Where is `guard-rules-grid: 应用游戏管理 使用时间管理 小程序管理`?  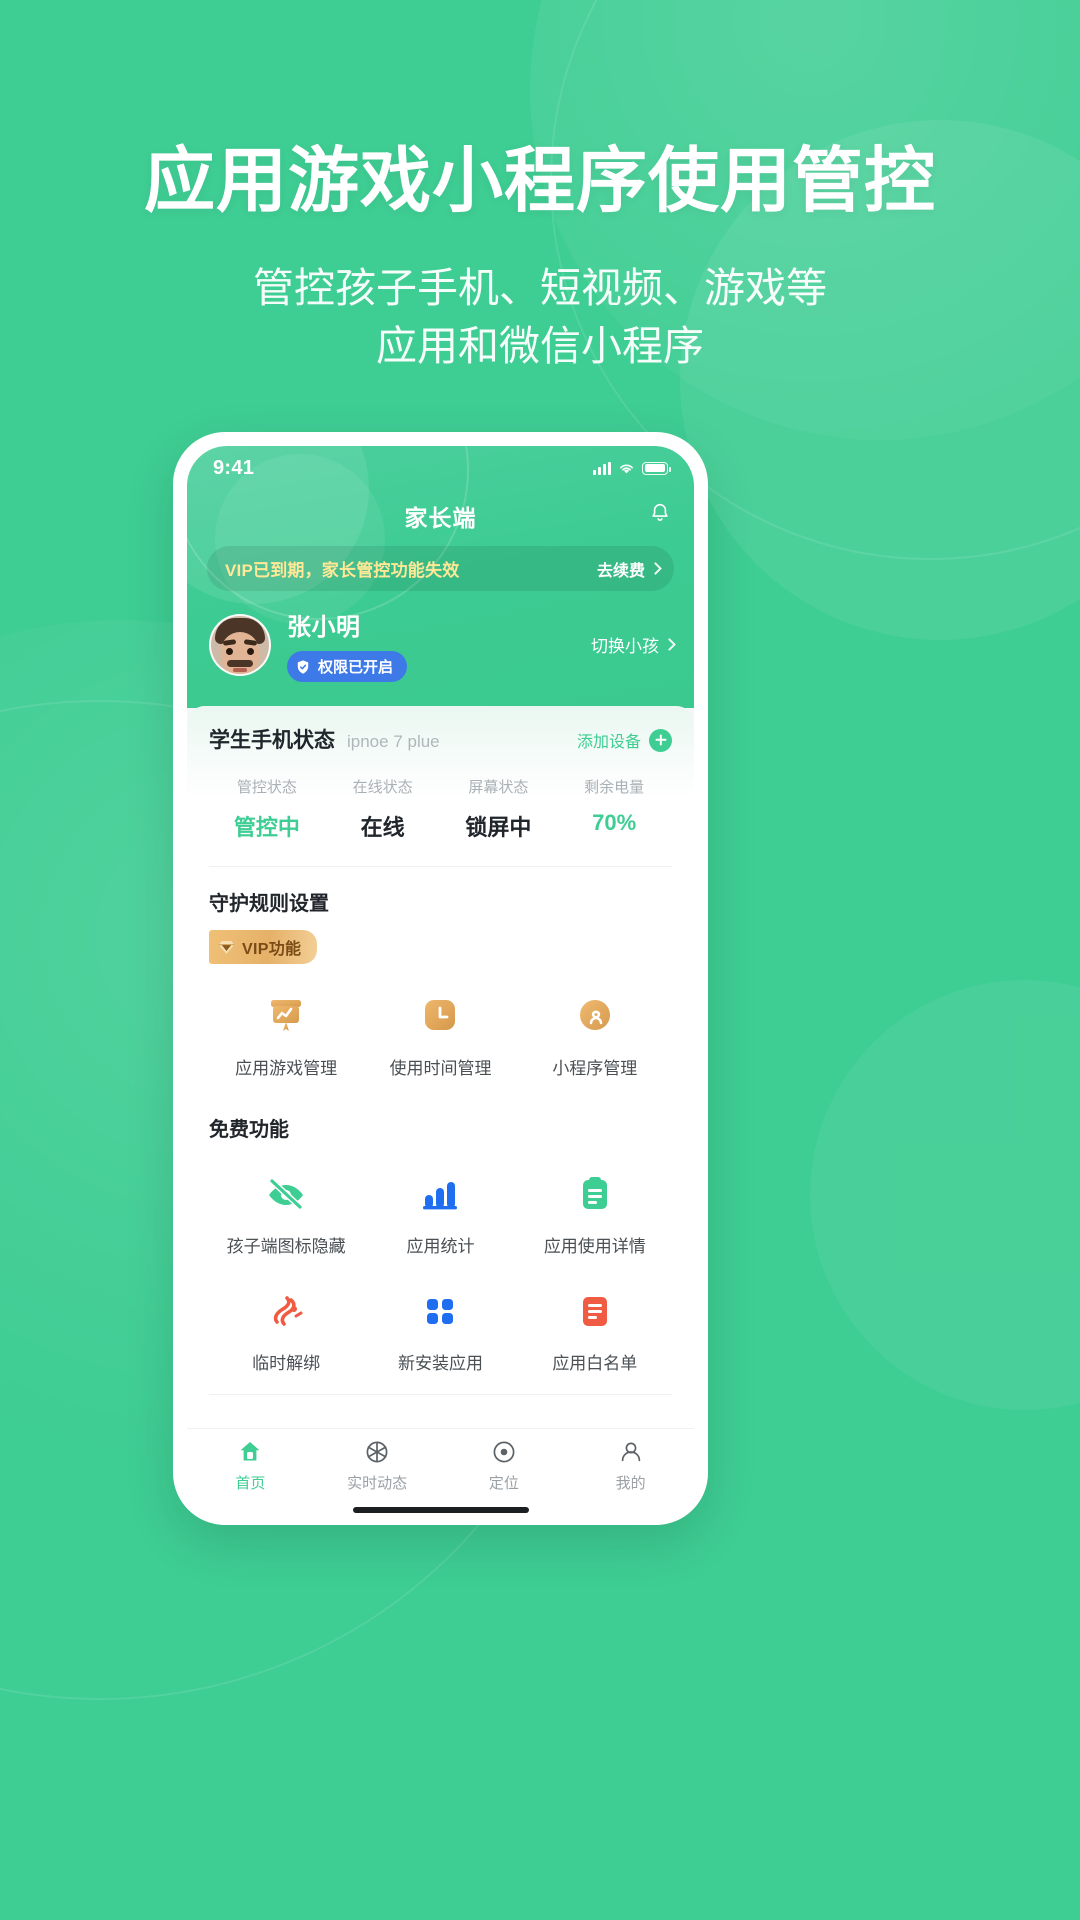
guard-rules-grid: 应用游戏管理 使用时间管理 小程序管理 is located at coordinates (440, 1036).